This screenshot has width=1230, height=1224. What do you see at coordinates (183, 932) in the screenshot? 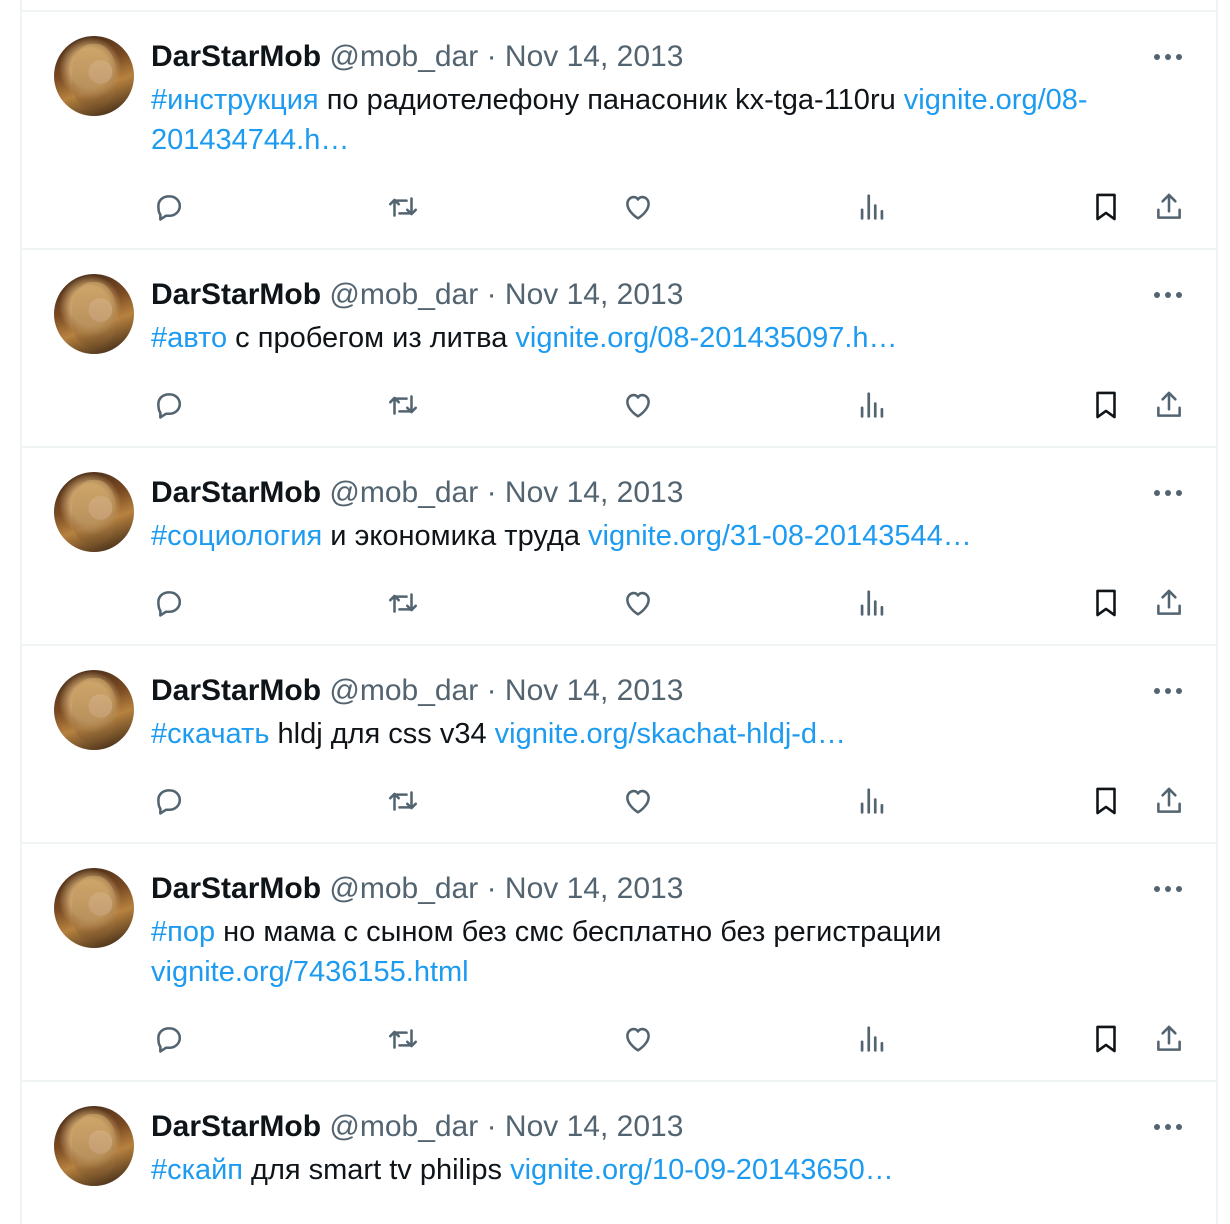
I see `hashtag-link: #пор` at bounding box center [183, 932].